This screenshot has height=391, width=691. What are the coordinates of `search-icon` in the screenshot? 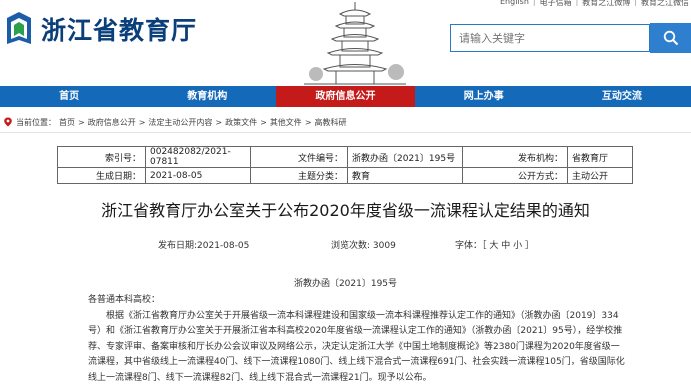 It's located at (670, 38).